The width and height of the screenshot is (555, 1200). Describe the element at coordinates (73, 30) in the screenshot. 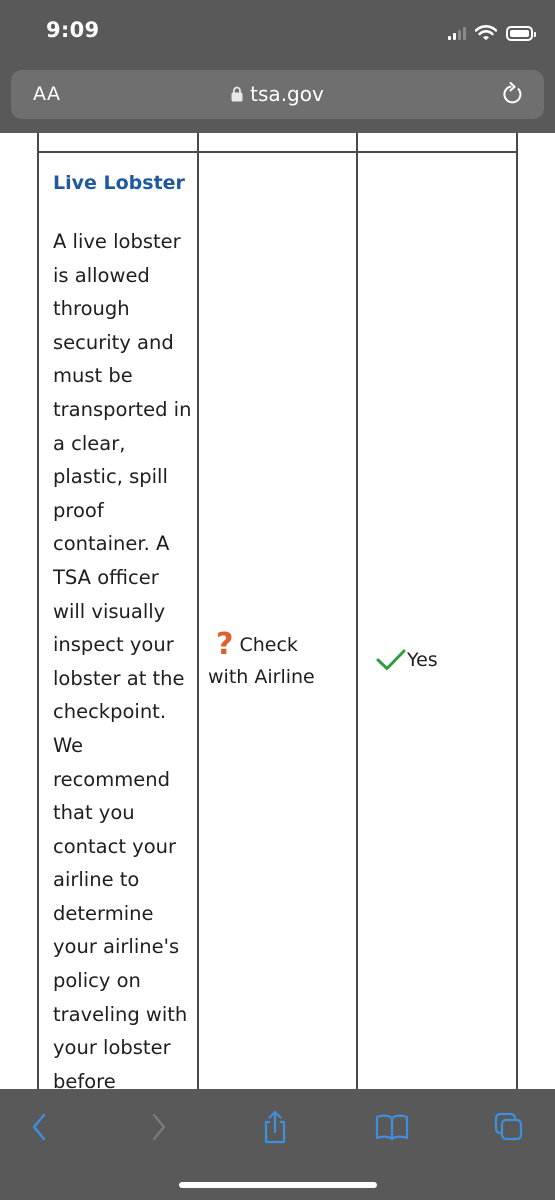

I see `status-time: 9:09` at that location.